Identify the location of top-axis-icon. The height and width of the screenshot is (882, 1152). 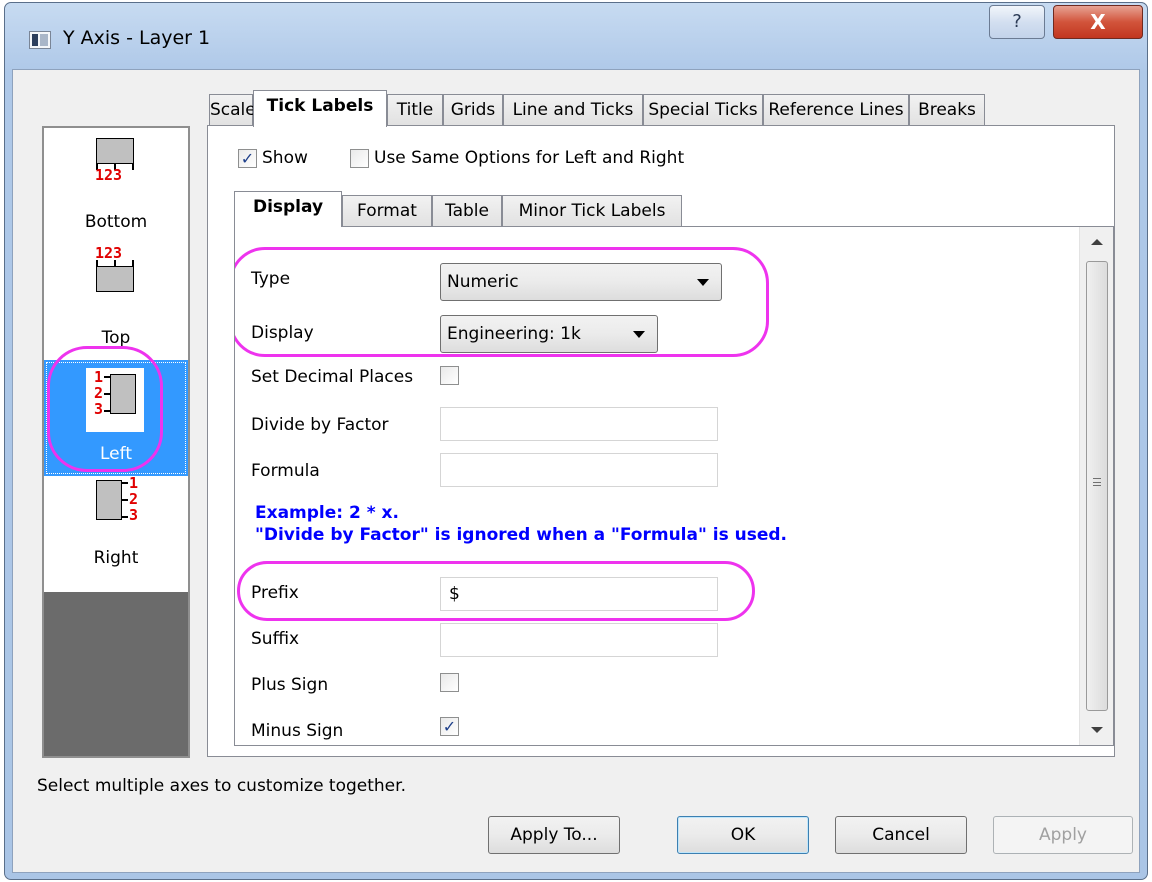
(115, 279).